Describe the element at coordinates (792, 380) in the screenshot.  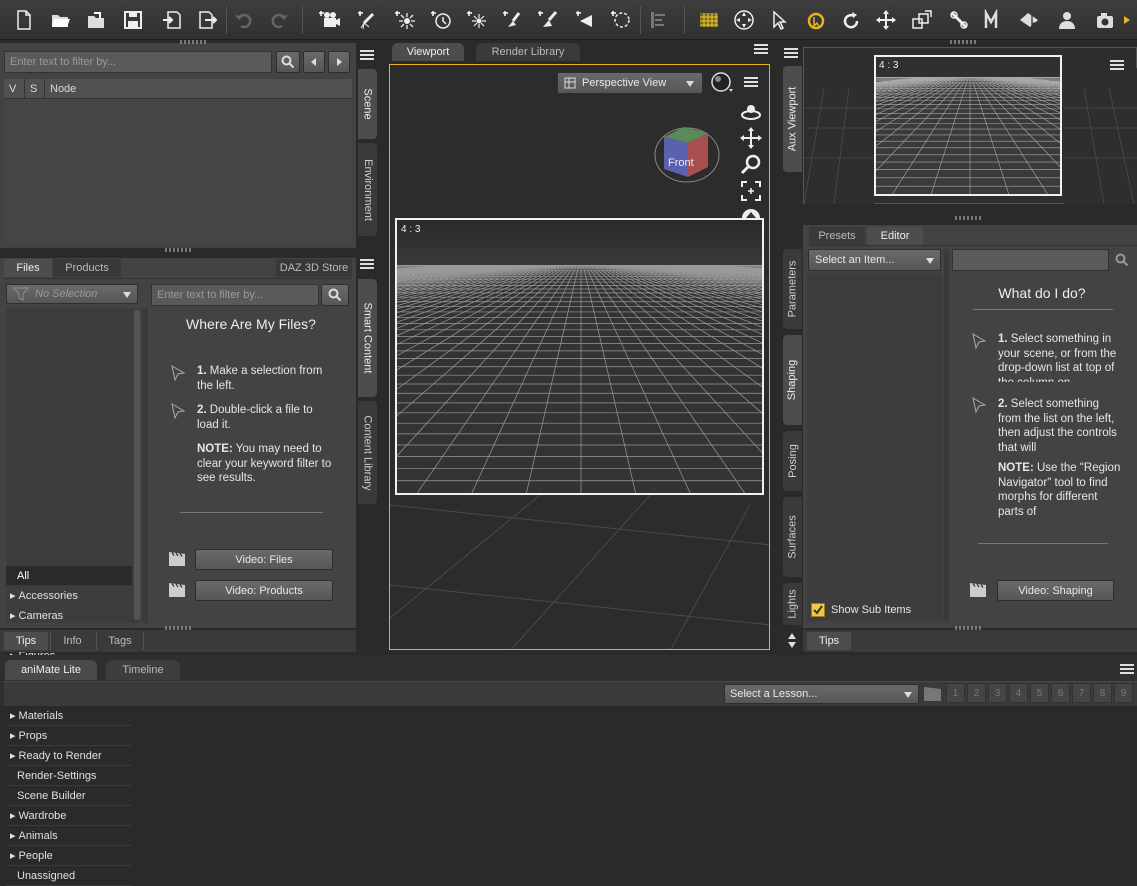
I see `tab-shaping: Shaping` at that location.